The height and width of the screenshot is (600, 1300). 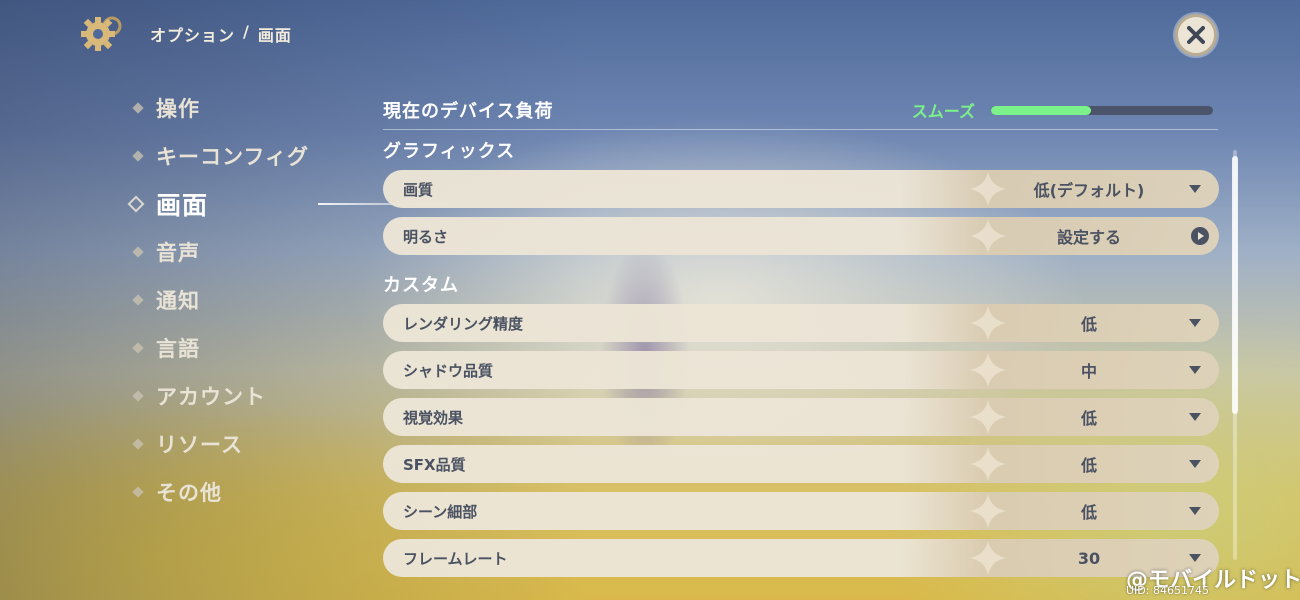 I want to click on setting-row-sfx-quality: SFX品質 低, so click(x=801, y=464).